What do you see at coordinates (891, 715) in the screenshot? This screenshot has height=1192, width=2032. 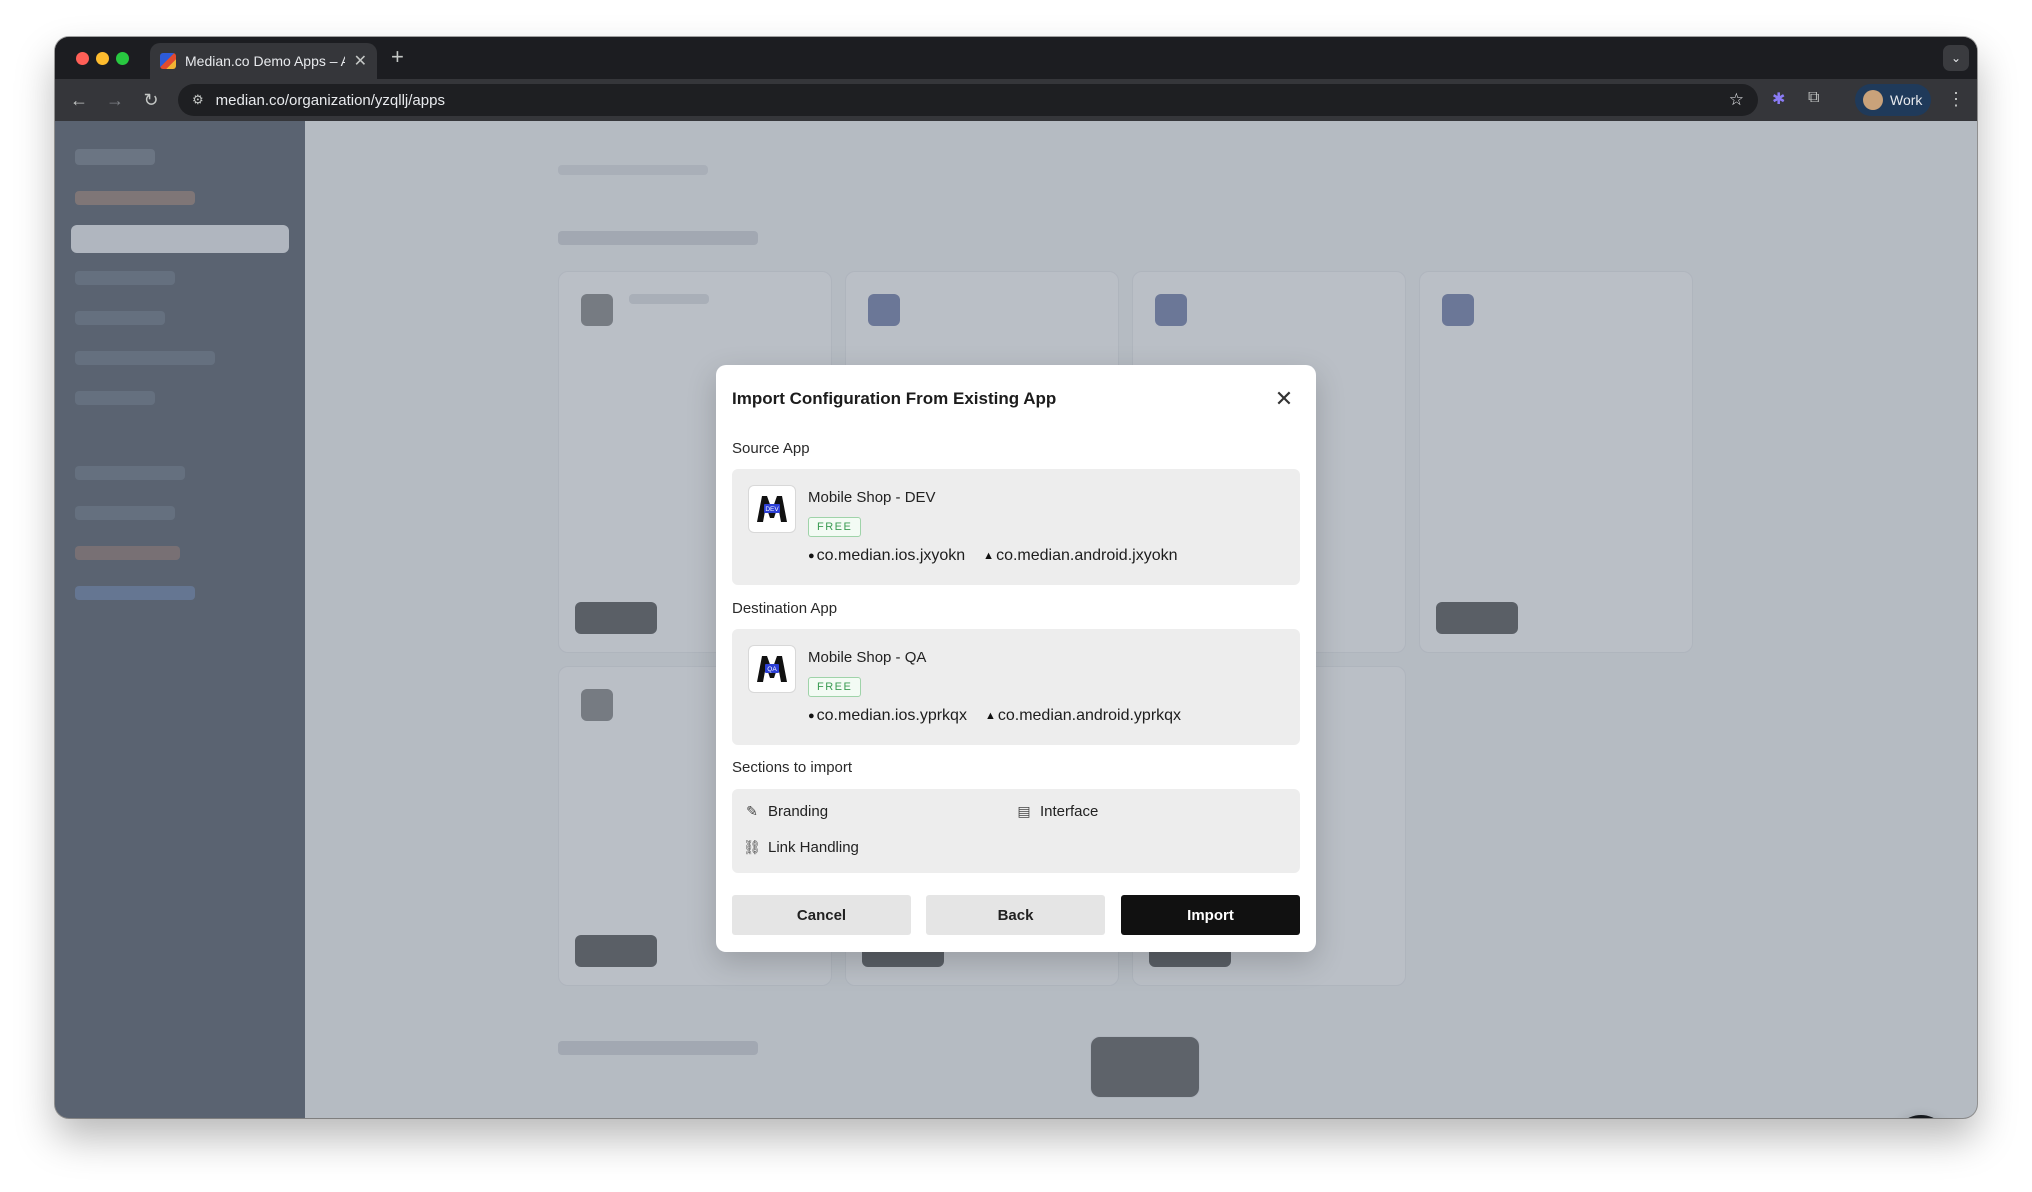 I see `destination-ios-bundle-text: co.median.ios.yprkqx` at bounding box center [891, 715].